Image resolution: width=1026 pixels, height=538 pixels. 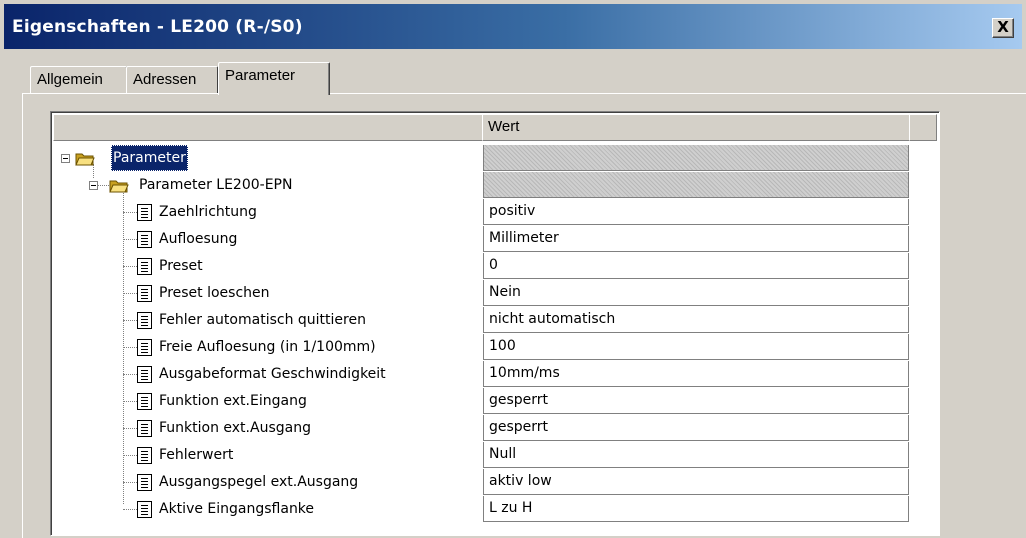 I want to click on param-name: Ausgangspegel ext.Ausgang, so click(x=258, y=482).